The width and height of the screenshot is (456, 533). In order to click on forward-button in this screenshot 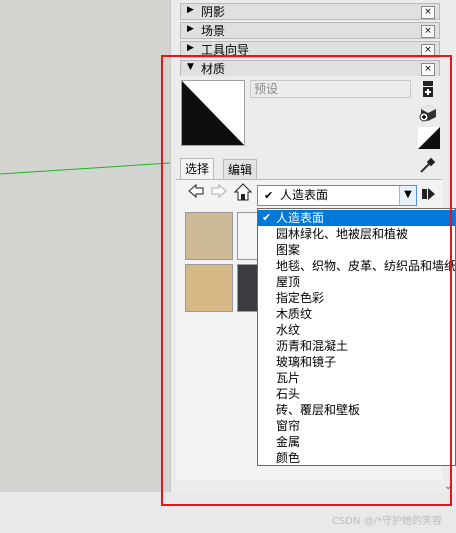, I will do `click(219, 192)`.